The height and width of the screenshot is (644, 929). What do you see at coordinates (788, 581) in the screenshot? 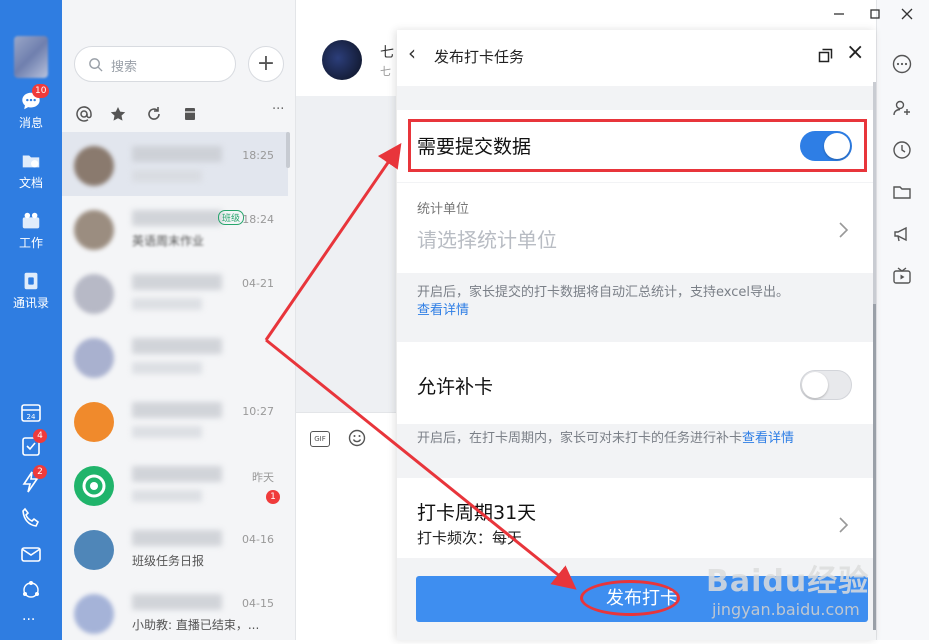
I see `watermark-brand: Baidu经验` at bounding box center [788, 581].